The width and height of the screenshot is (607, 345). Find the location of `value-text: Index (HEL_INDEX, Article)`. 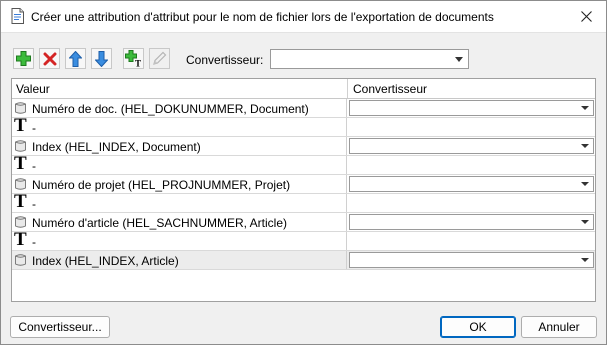

value-text: Index (HEL_INDEX, Article) is located at coordinates (105, 261).